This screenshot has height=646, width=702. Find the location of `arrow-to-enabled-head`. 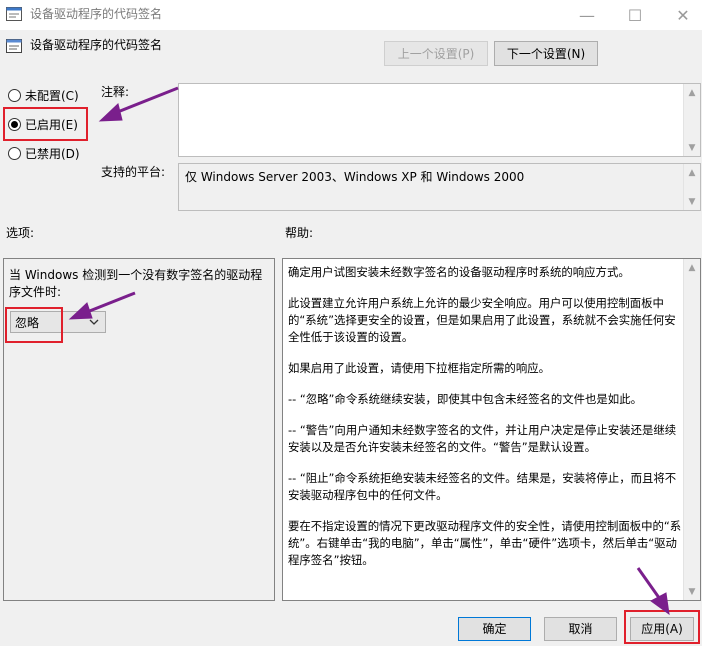

arrow-to-enabled-head is located at coordinates (110, 112).